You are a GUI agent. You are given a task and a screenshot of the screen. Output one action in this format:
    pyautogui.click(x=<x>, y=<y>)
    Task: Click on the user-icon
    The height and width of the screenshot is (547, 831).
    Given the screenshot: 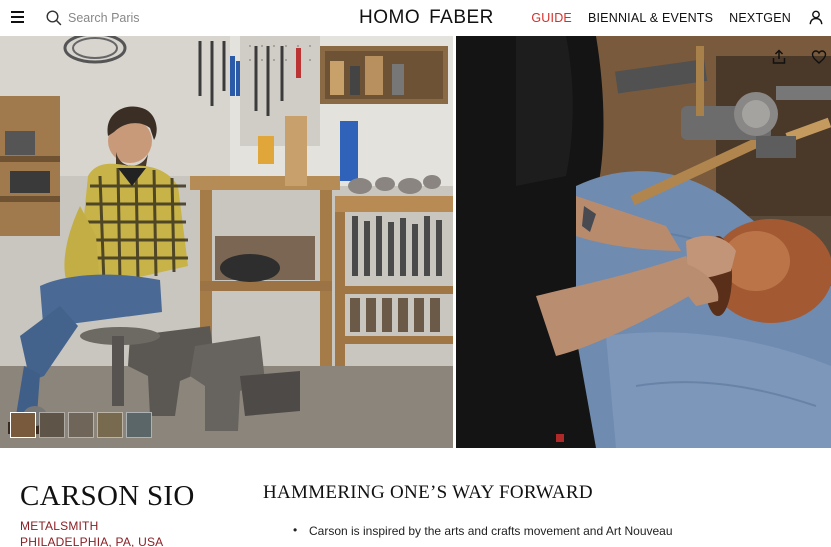 What is the action you would take?
    pyautogui.click(x=816, y=17)
    